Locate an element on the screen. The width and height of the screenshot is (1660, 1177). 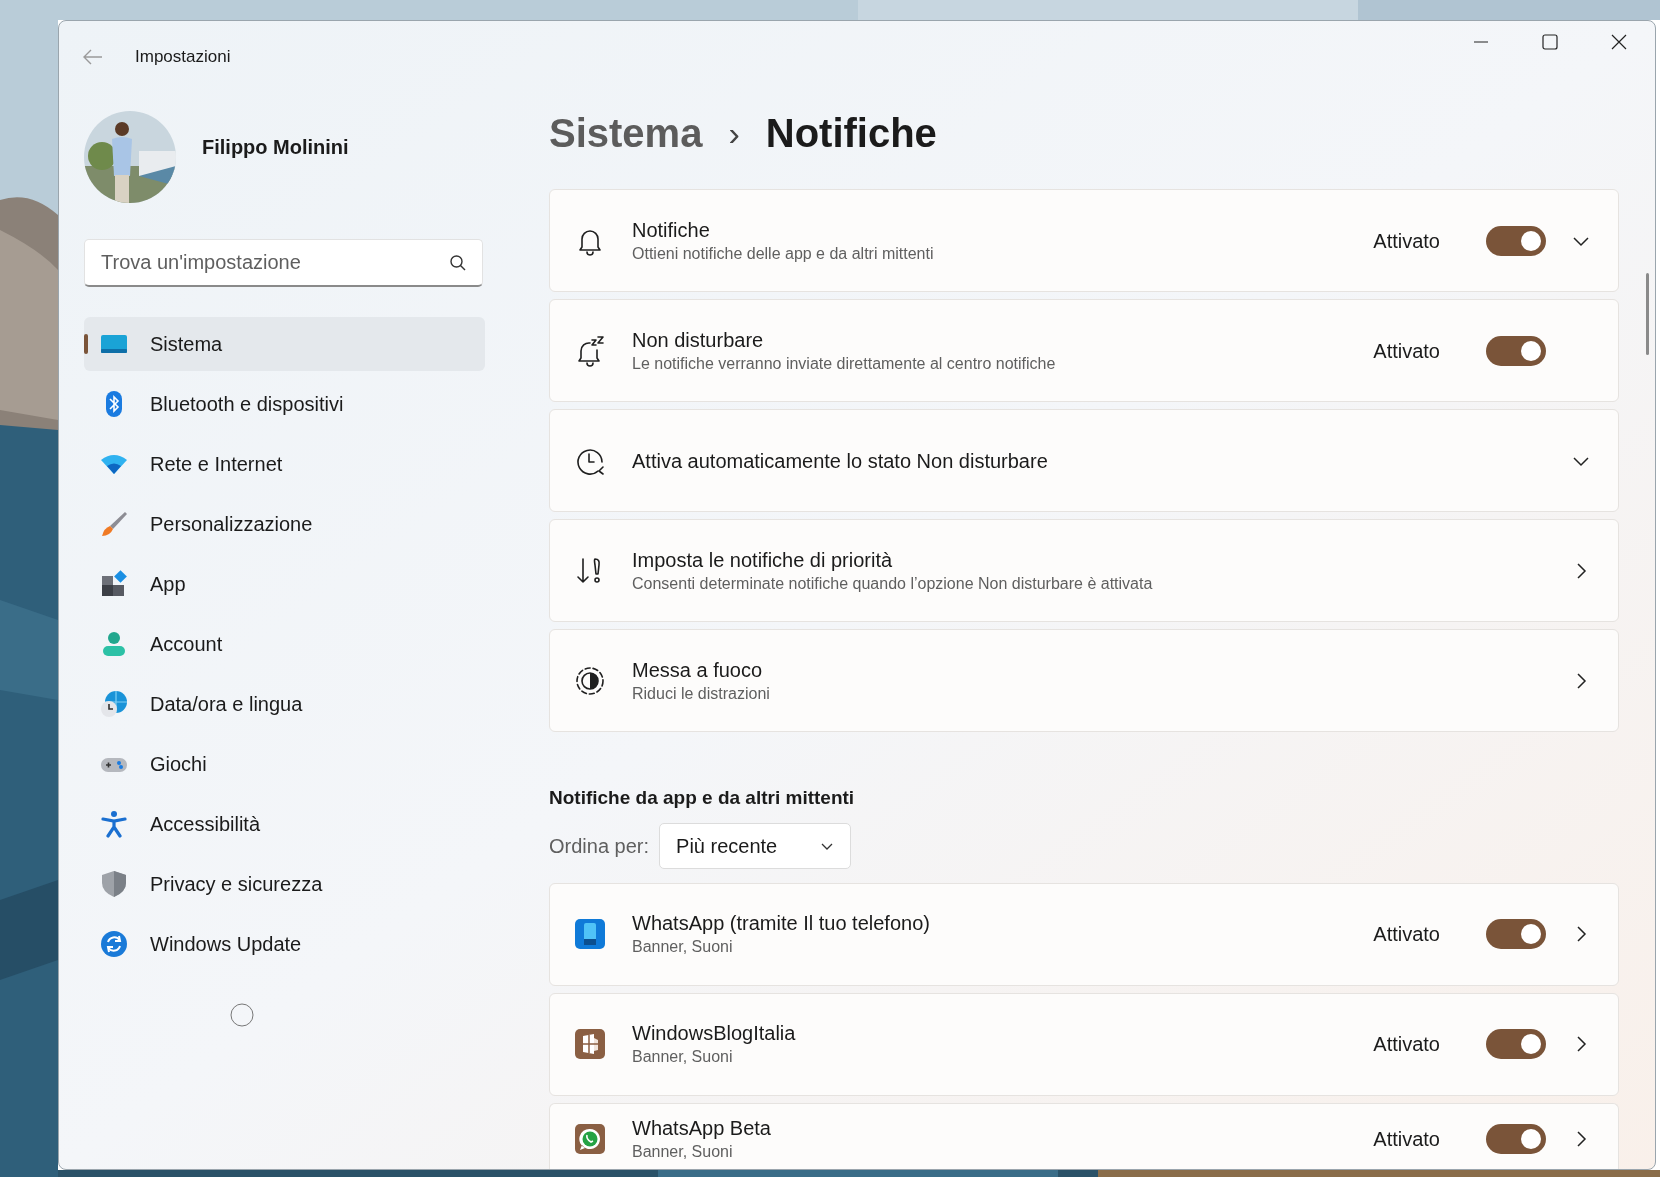
search-field: Trova un'impostazione is located at coordinates (283, 263).